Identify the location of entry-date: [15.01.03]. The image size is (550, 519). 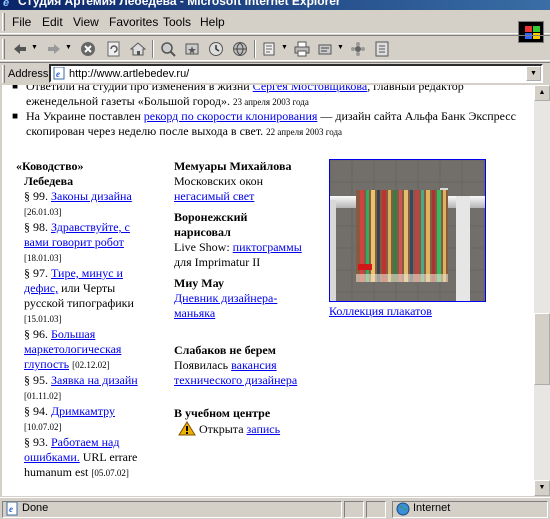
(43, 319).